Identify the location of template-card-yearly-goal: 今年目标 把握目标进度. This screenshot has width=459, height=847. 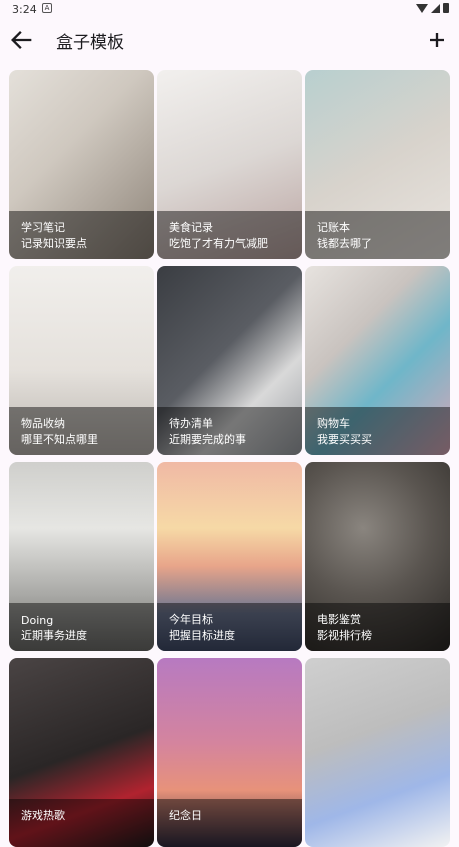
(229, 556).